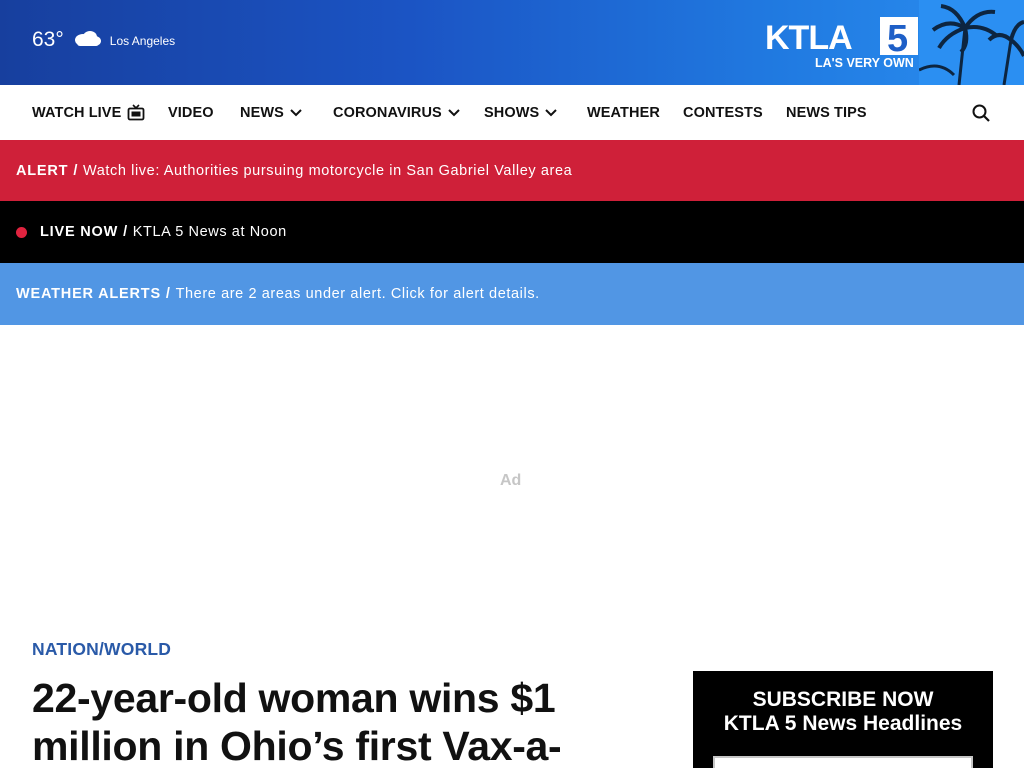 Image resolution: width=1024 pixels, height=768 pixels. What do you see at coordinates (843, 699) in the screenshot?
I see `subscribe-title: SUBSCRIBE NOW` at bounding box center [843, 699].